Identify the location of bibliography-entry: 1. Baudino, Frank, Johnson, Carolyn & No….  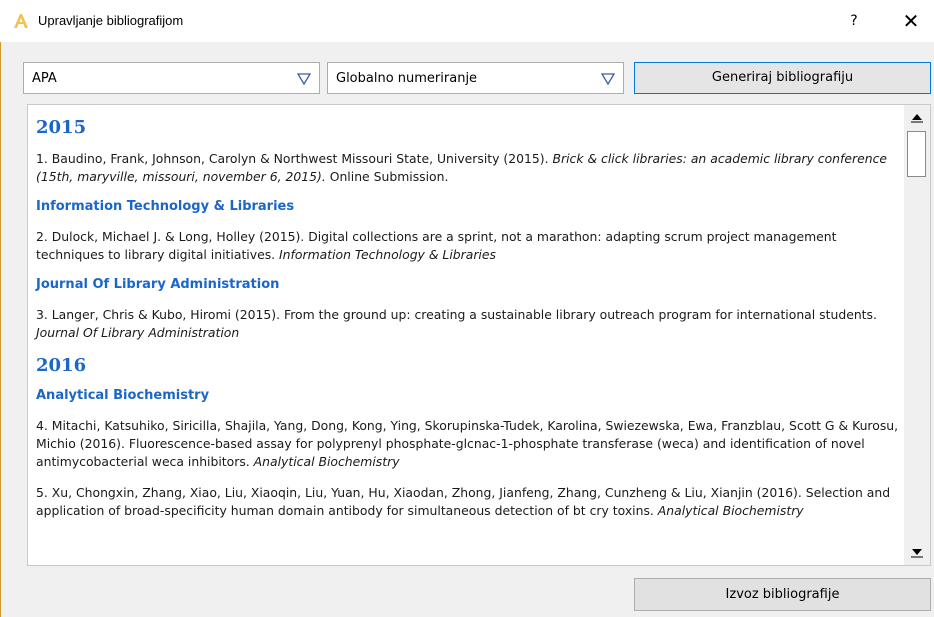
(470, 168).